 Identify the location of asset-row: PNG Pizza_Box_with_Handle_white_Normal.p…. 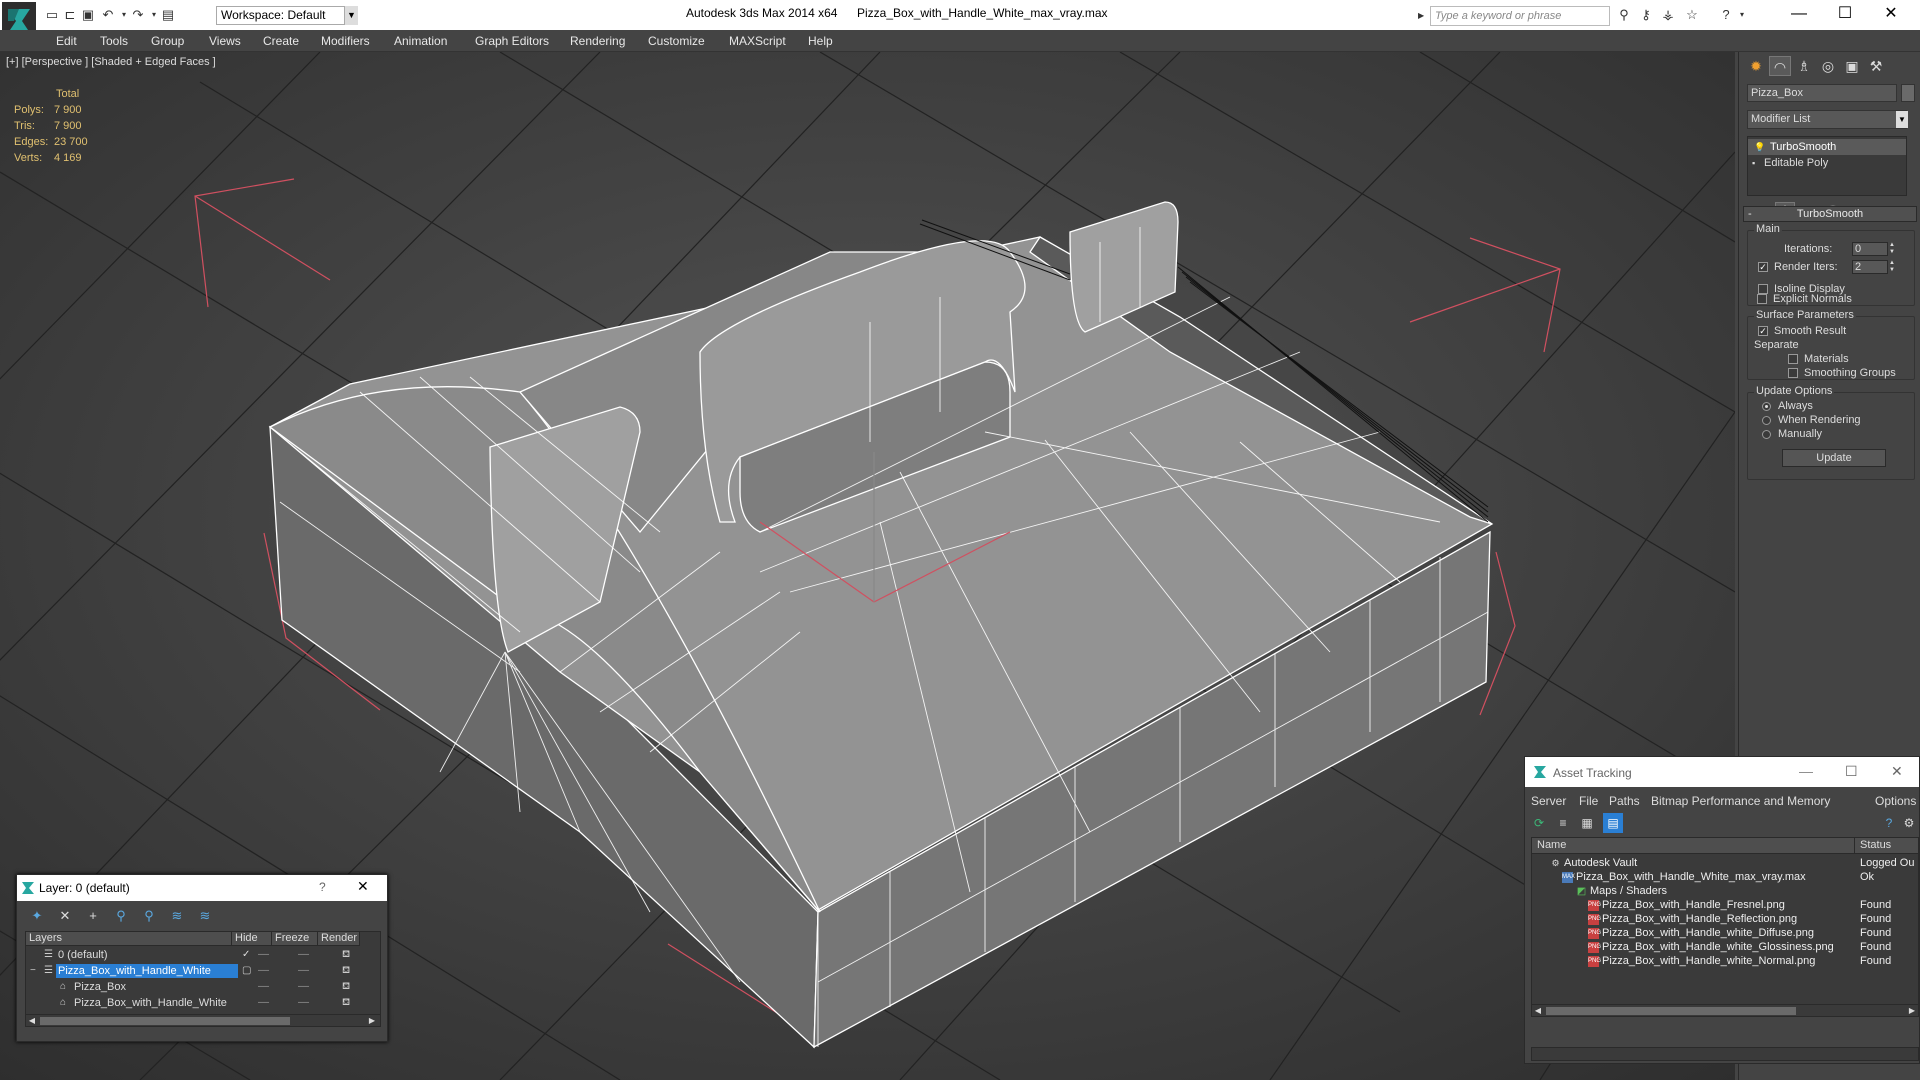
(1725, 961).